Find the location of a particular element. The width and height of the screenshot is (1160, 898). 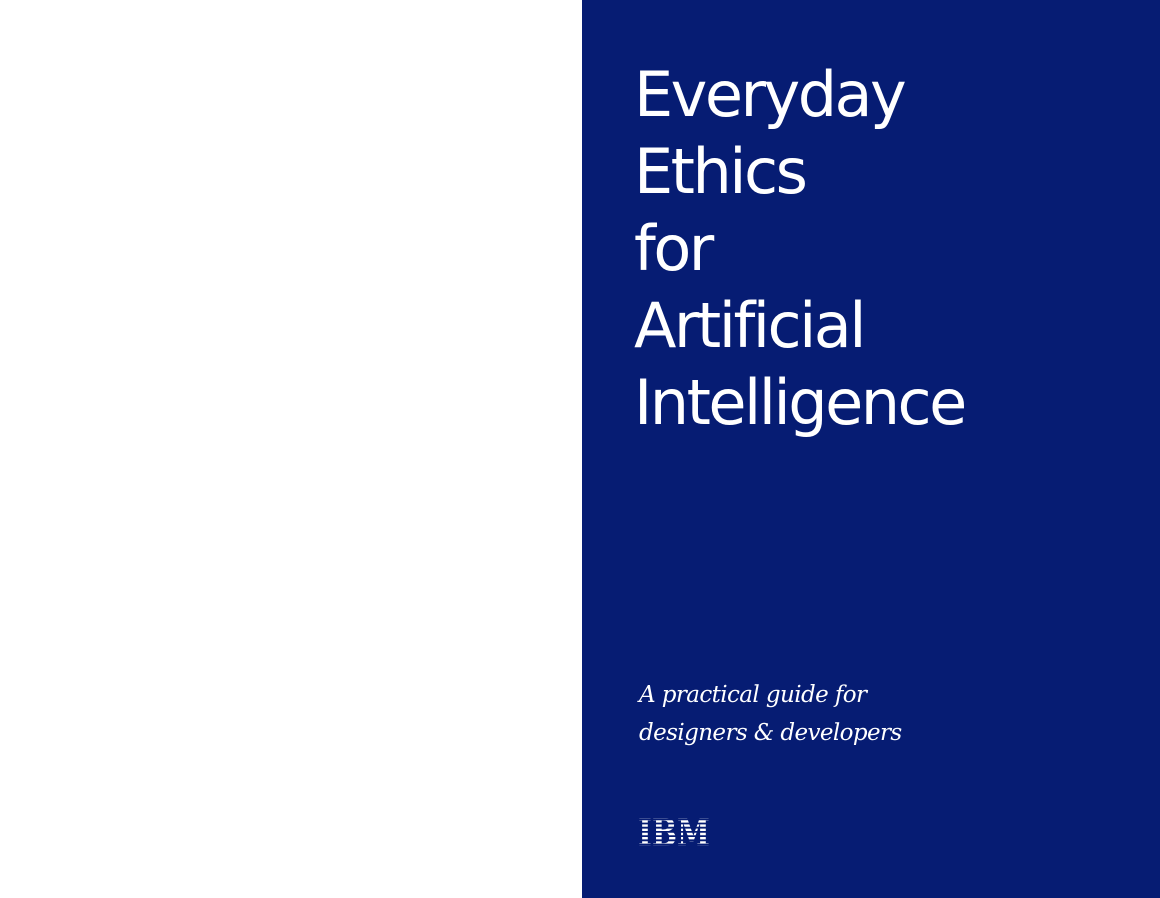

title-line: for is located at coordinates (674, 248).